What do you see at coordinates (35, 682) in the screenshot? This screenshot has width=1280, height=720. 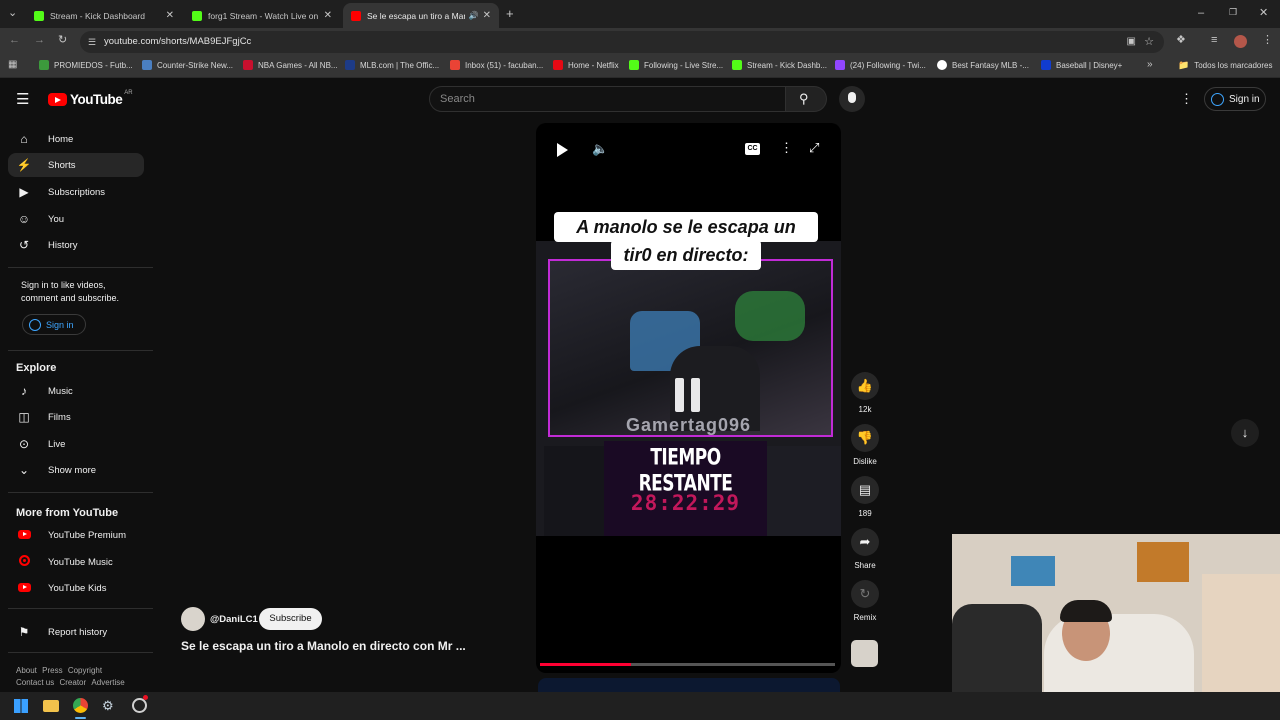 I see `footer-link: Contact us` at bounding box center [35, 682].